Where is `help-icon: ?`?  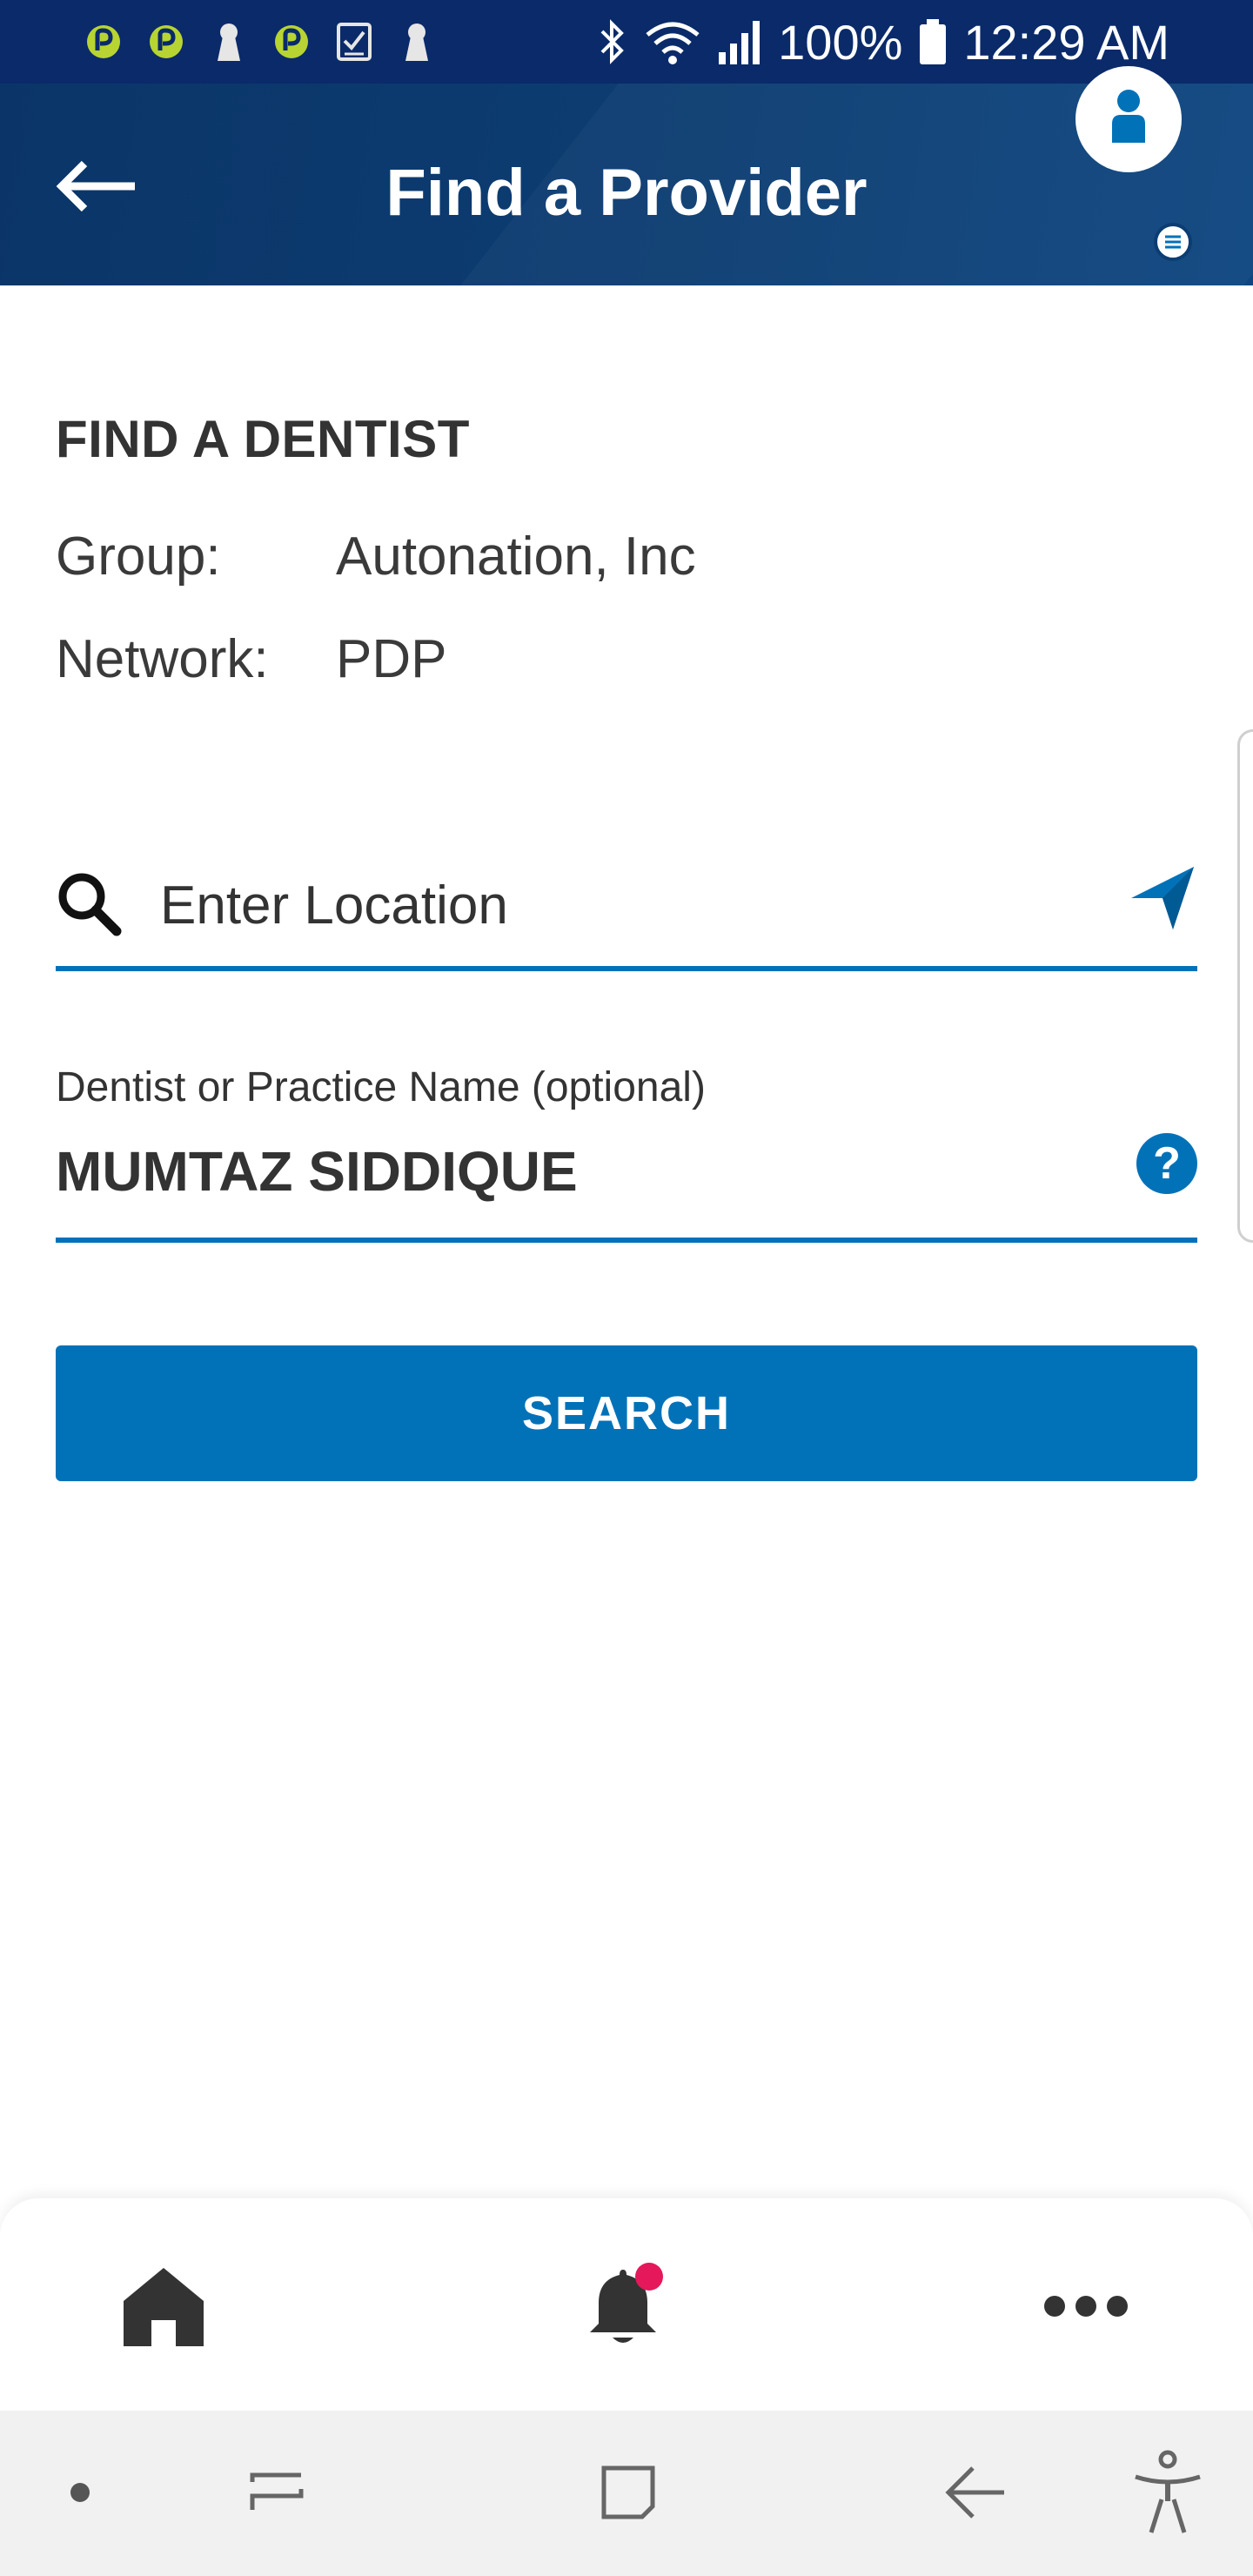
help-icon: ? is located at coordinates (1166, 1163).